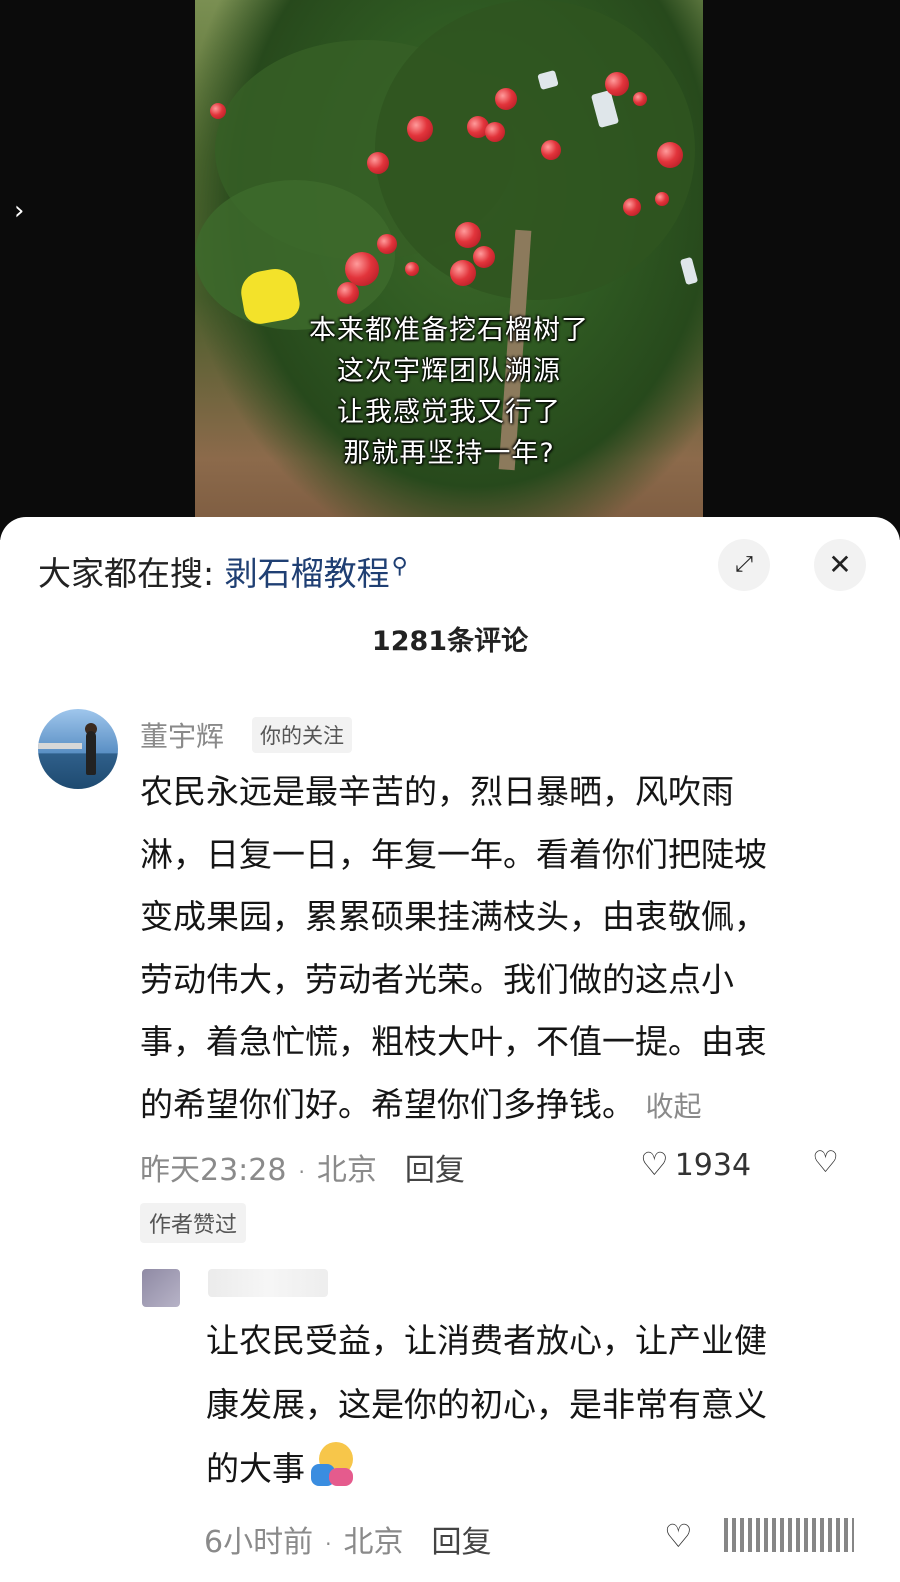 The height and width of the screenshot is (1582, 900). Describe the element at coordinates (346, 1170) in the screenshot. I see `comment-location: 北京` at that location.